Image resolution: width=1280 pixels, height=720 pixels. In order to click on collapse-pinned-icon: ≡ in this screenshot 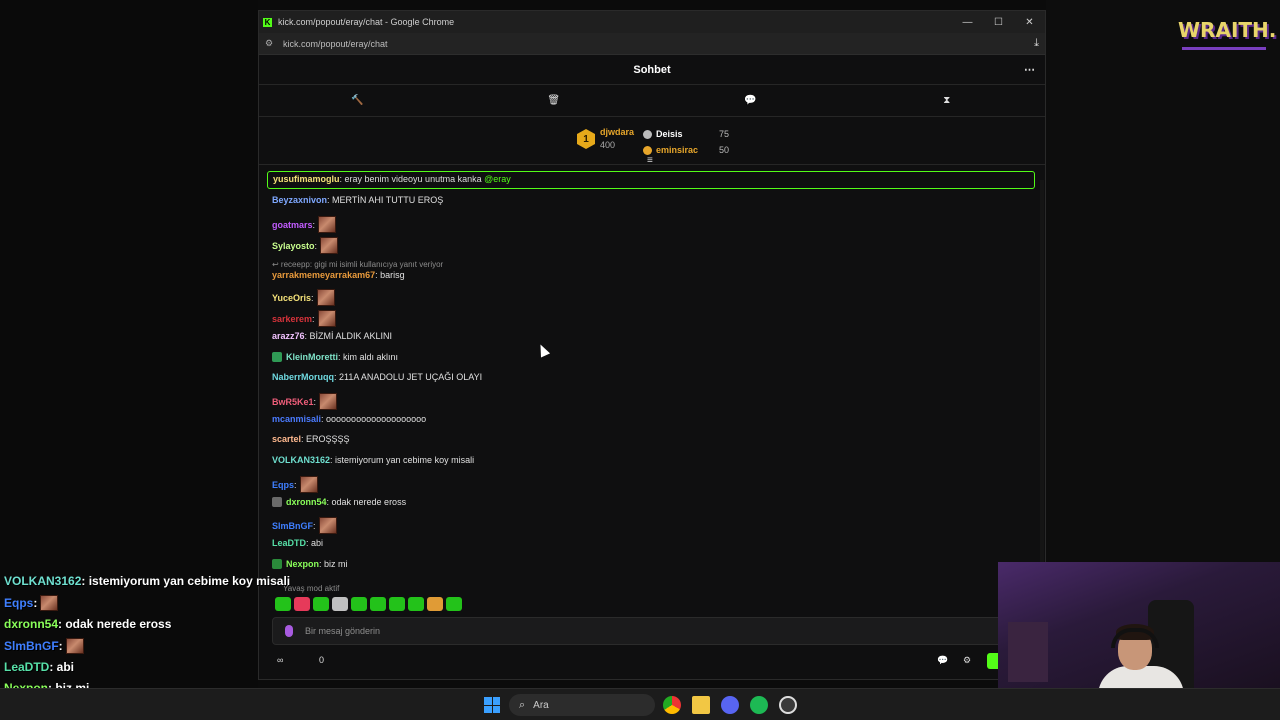, I will do `click(650, 160)`.